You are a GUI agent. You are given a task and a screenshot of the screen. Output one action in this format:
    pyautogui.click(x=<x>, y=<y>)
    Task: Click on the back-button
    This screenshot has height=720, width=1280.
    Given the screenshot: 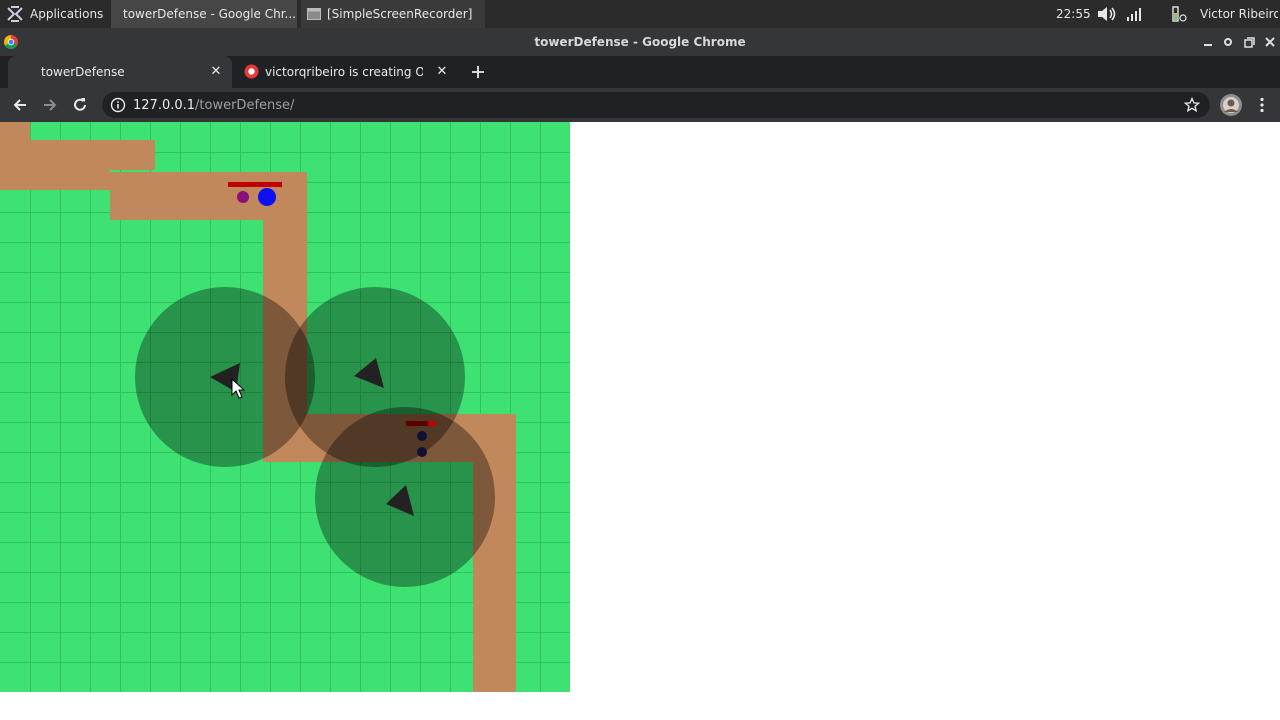 What is the action you would take?
    pyautogui.click(x=20, y=105)
    